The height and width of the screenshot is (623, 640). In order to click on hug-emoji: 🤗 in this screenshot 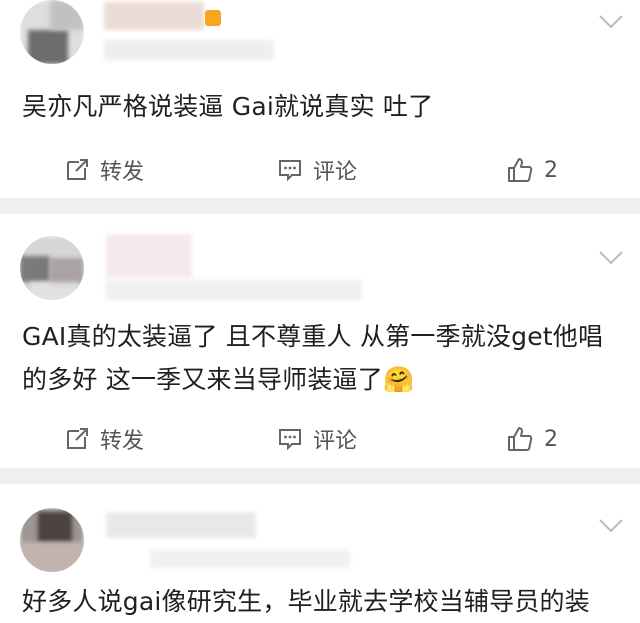, I will do `click(398, 379)`.